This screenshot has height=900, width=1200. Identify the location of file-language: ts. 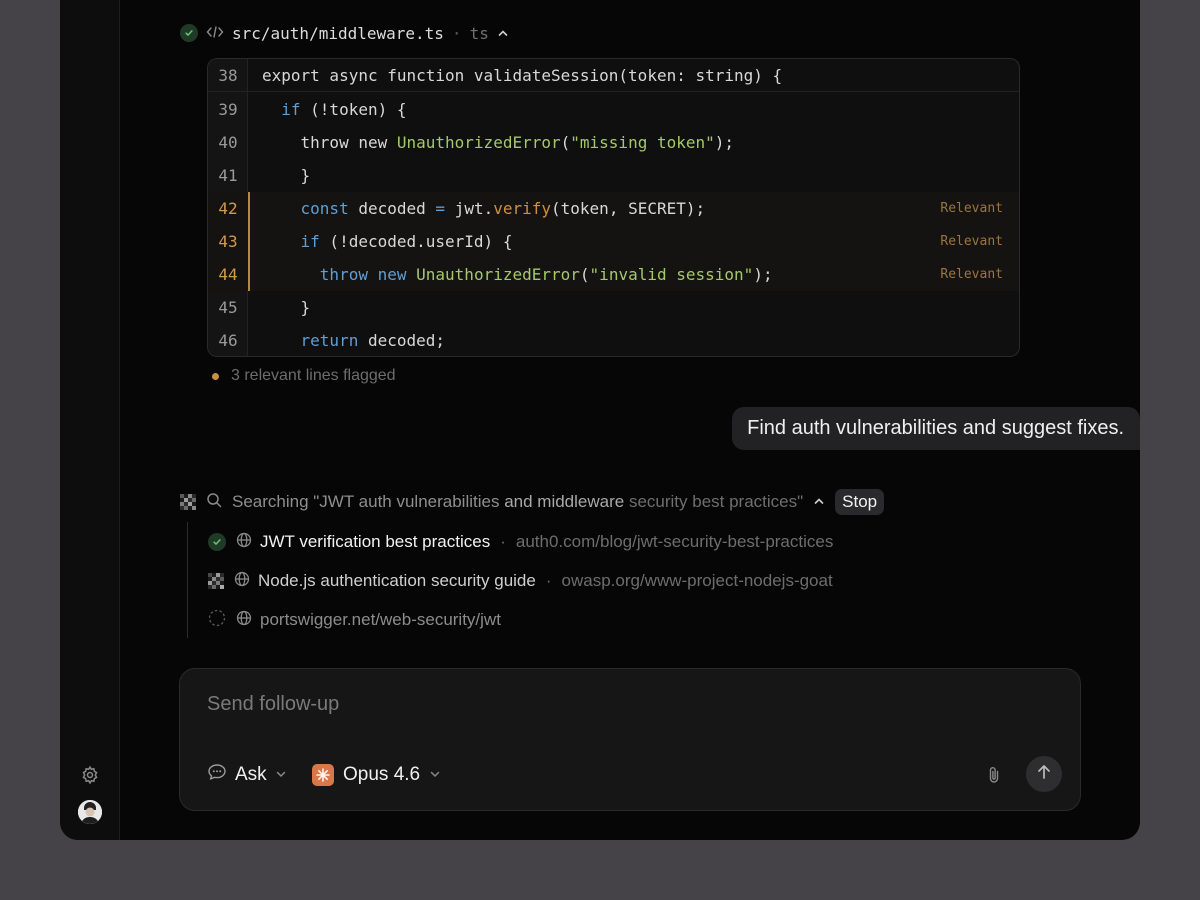
(479, 33).